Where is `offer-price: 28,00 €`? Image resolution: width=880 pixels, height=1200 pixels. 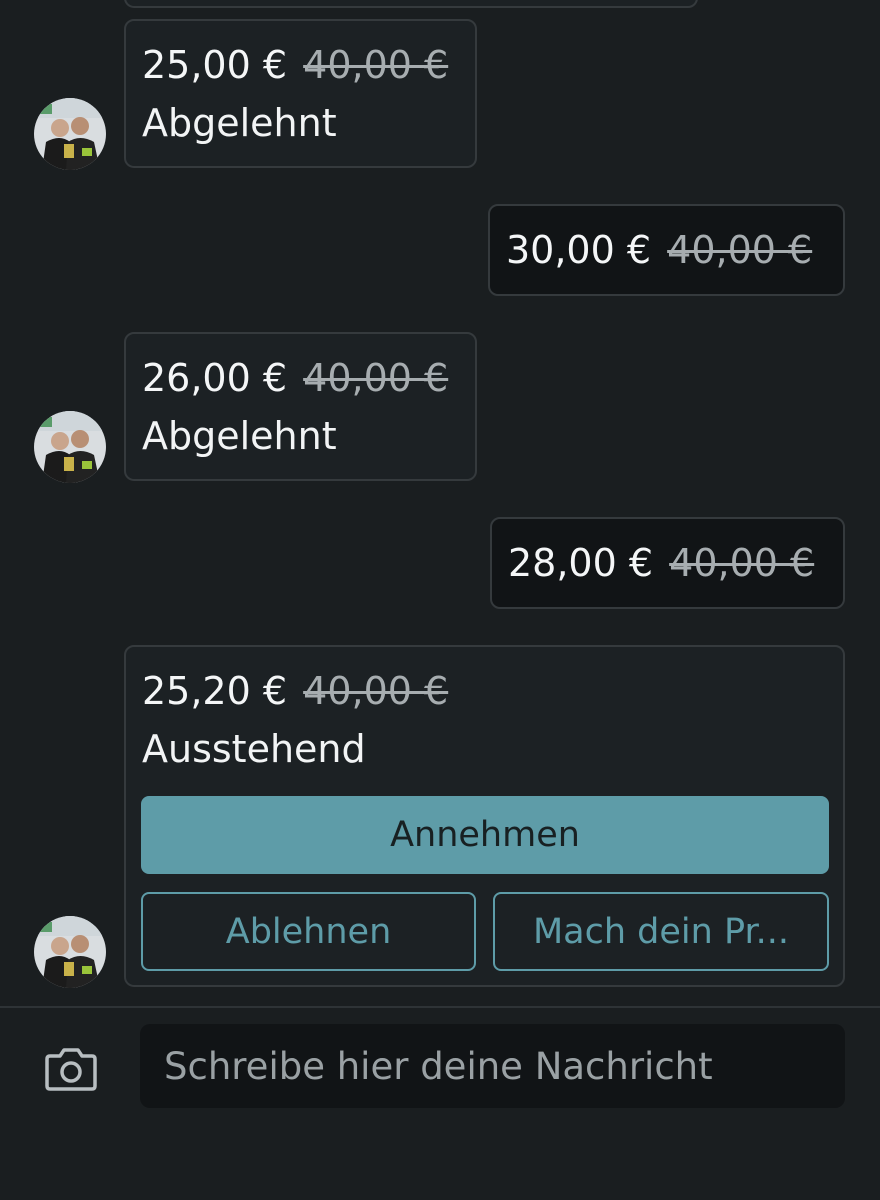
offer-price: 28,00 € is located at coordinates (581, 563).